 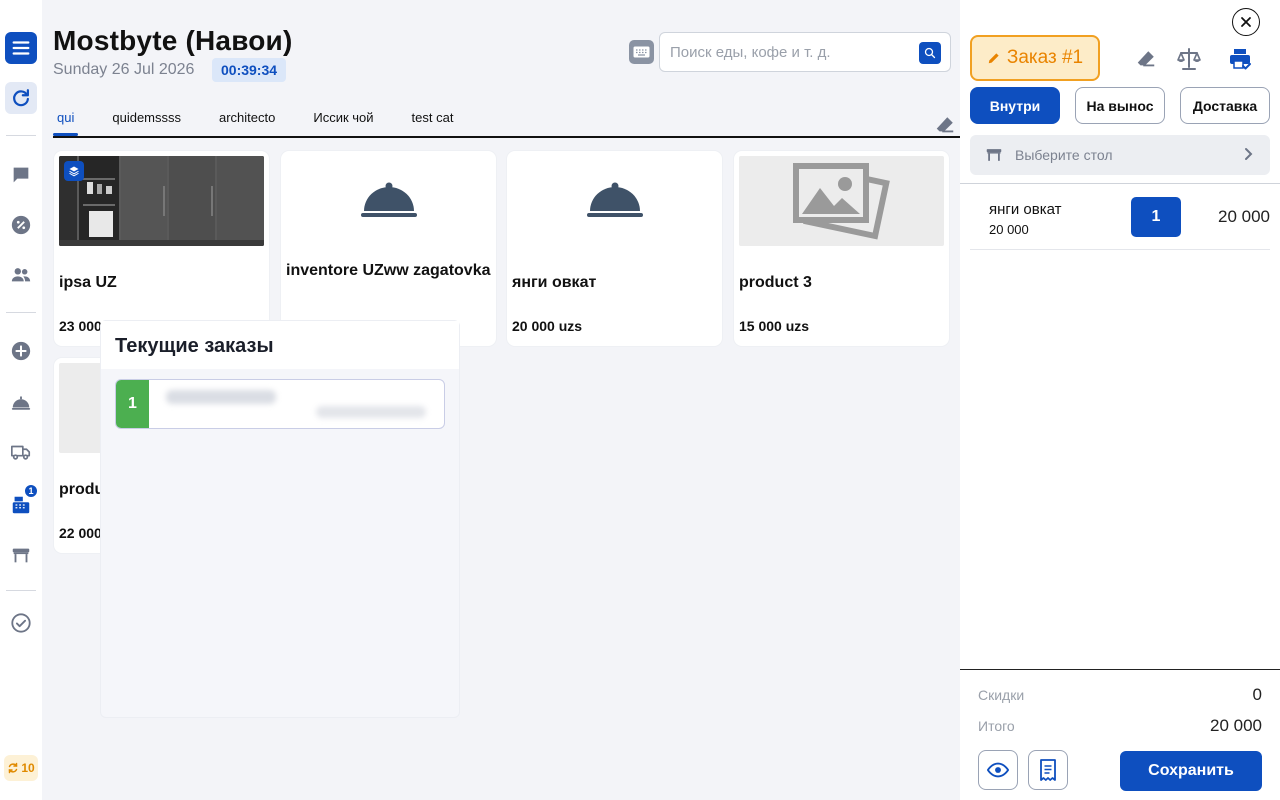 I want to click on order-item-unit-price: 20 000, so click(x=1009, y=229).